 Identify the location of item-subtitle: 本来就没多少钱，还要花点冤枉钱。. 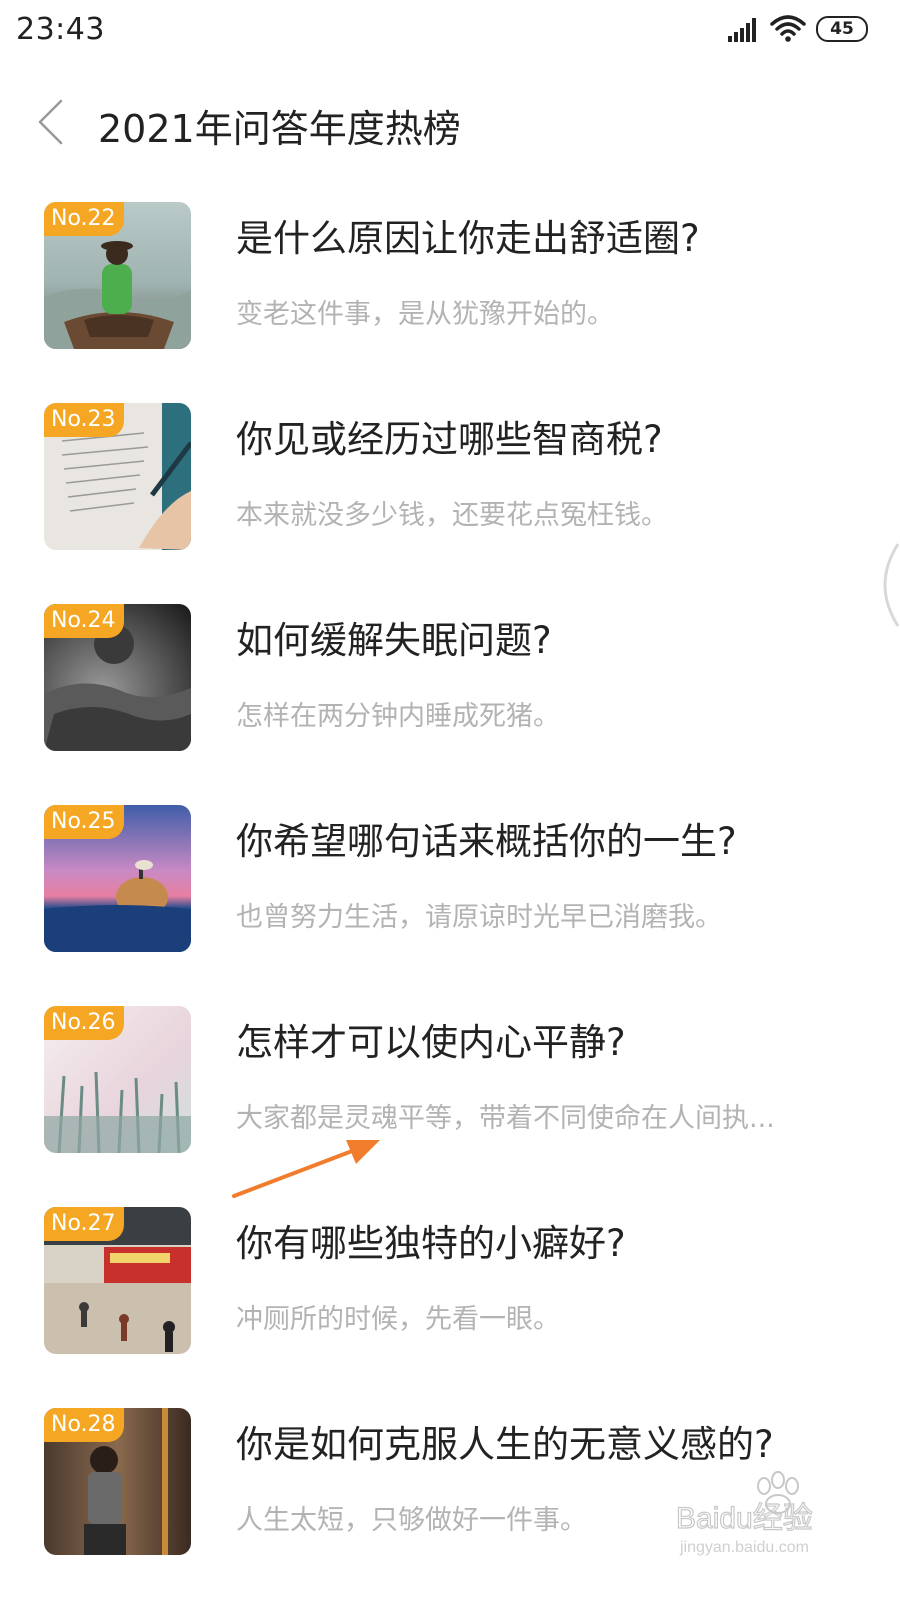
(452, 515).